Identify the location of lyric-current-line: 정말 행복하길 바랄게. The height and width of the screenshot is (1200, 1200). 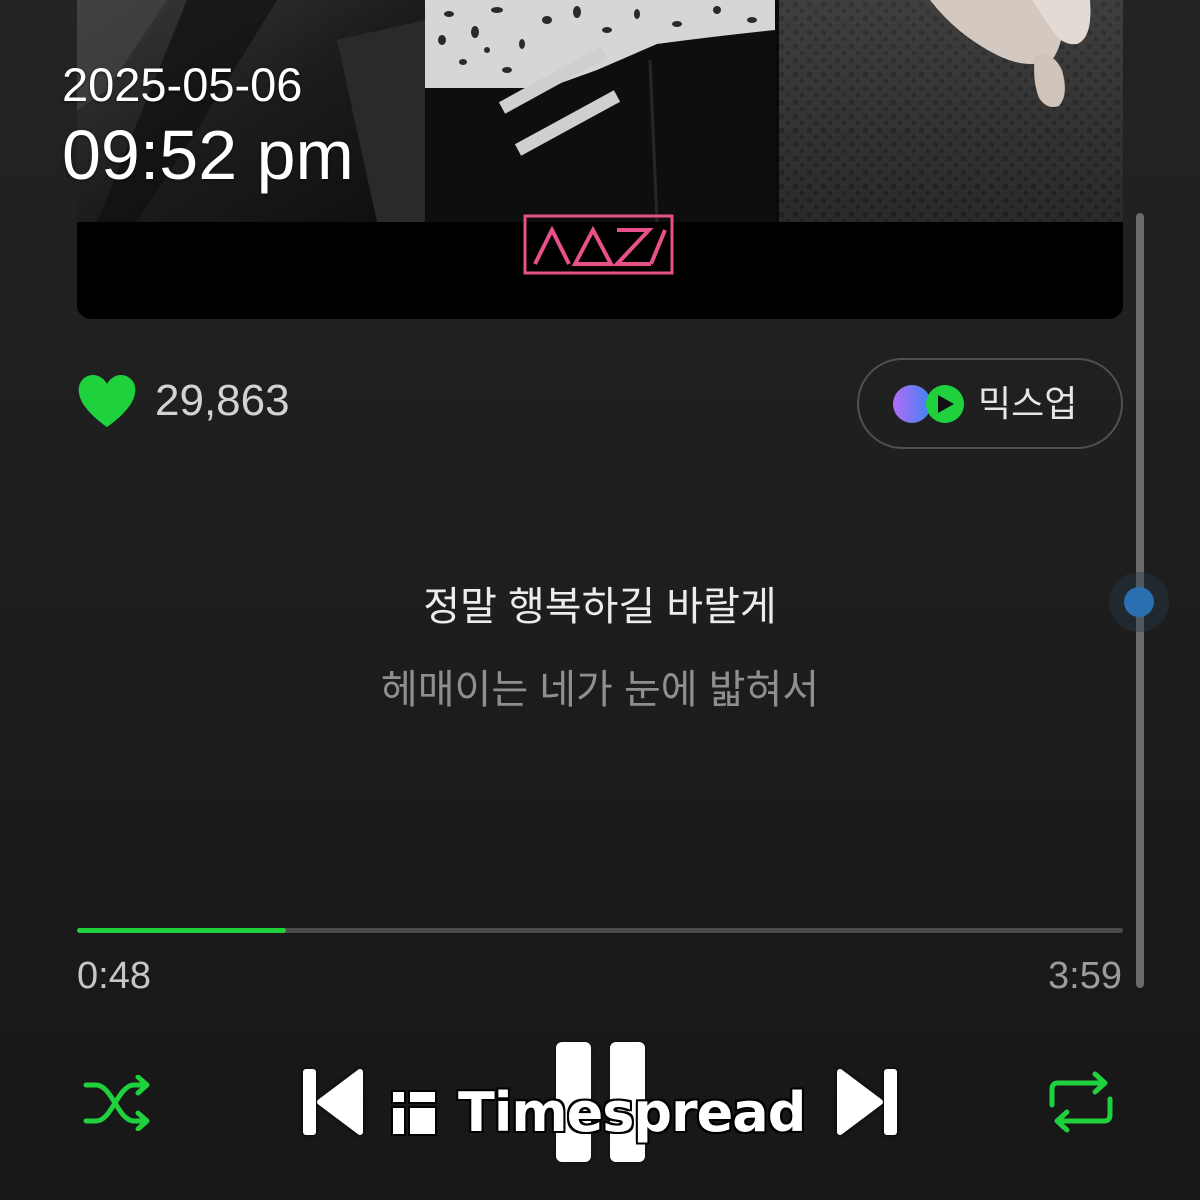
(600, 607).